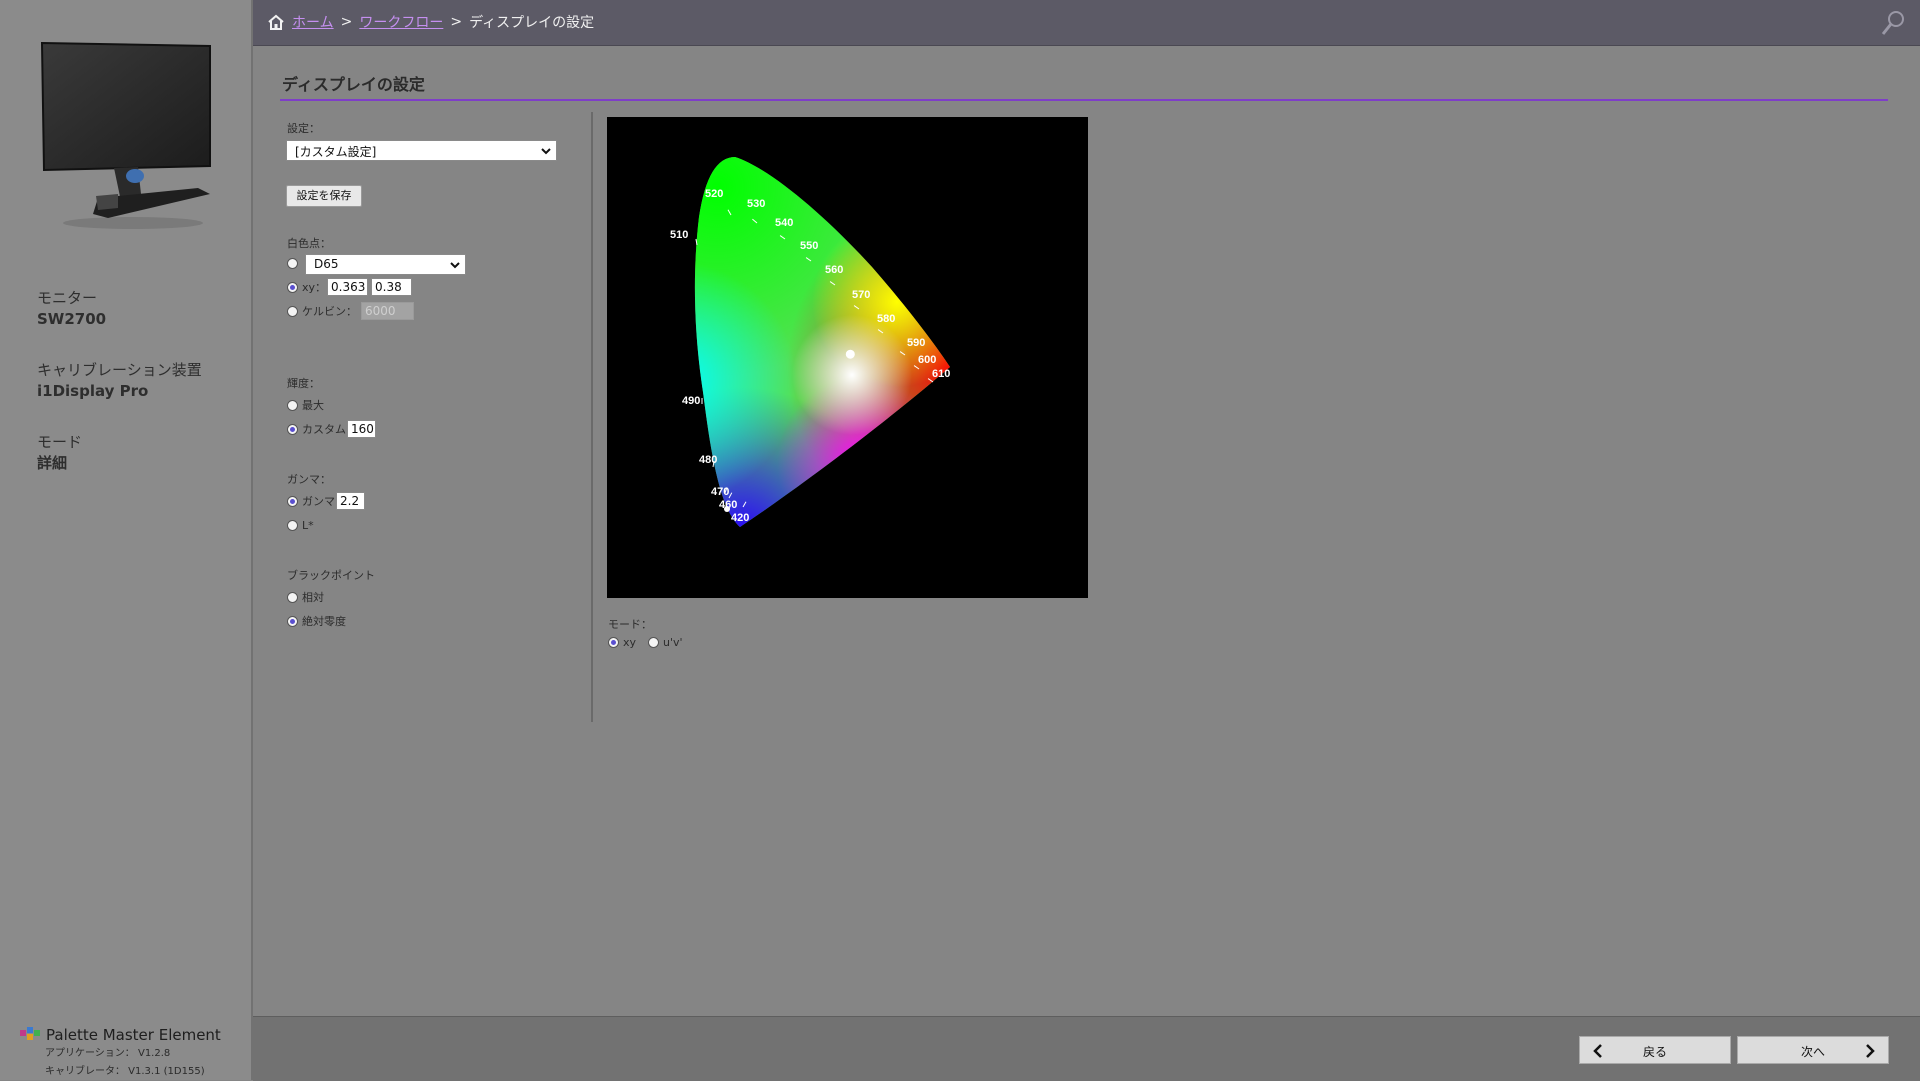 This screenshot has height=1081, width=1920. What do you see at coordinates (93, 391) in the screenshot?
I see `device-value: i1Display Pro` at bounding box center [93, 391].